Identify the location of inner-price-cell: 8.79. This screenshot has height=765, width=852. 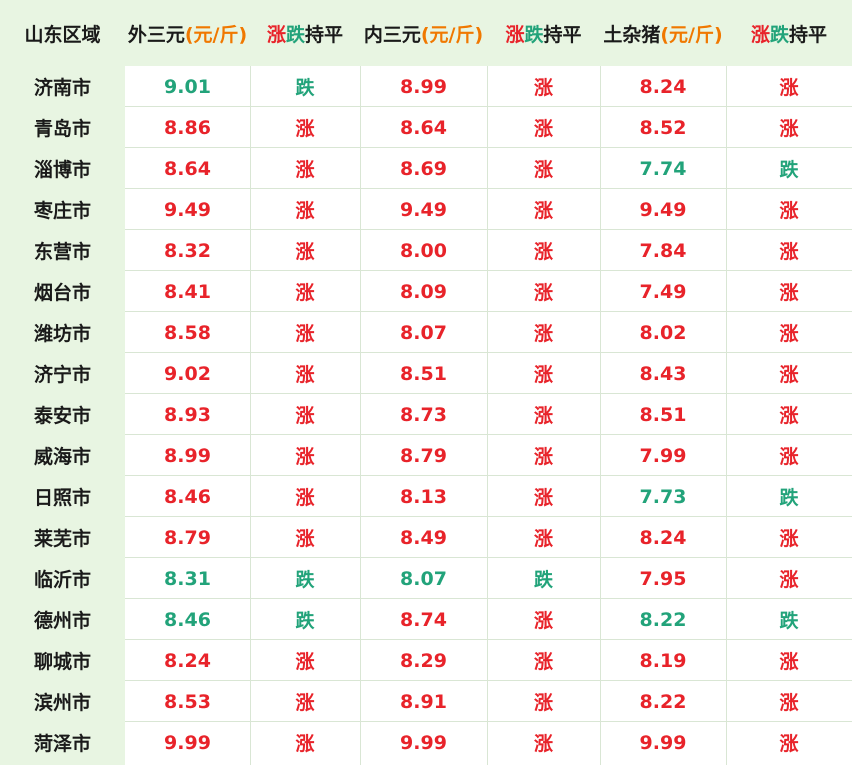
(423, 455).